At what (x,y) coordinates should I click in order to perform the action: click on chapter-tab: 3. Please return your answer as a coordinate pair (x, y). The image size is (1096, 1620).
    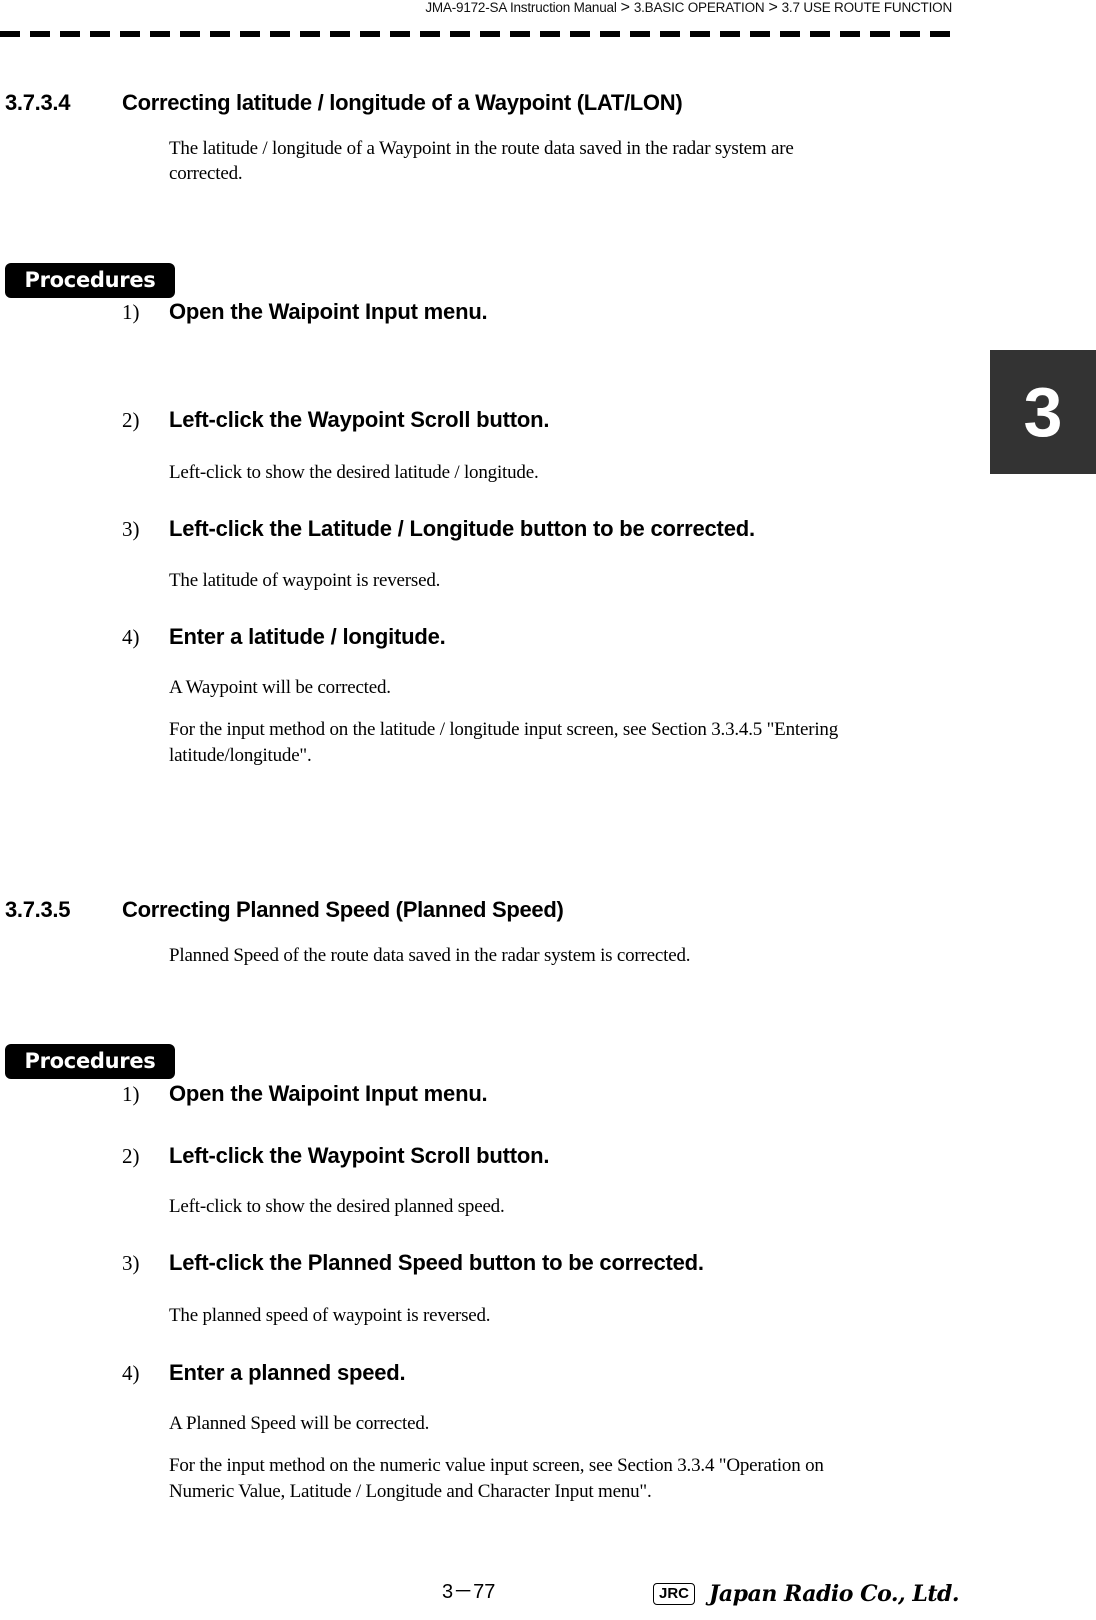
    Looking at the image, I should click on (1043, 412).